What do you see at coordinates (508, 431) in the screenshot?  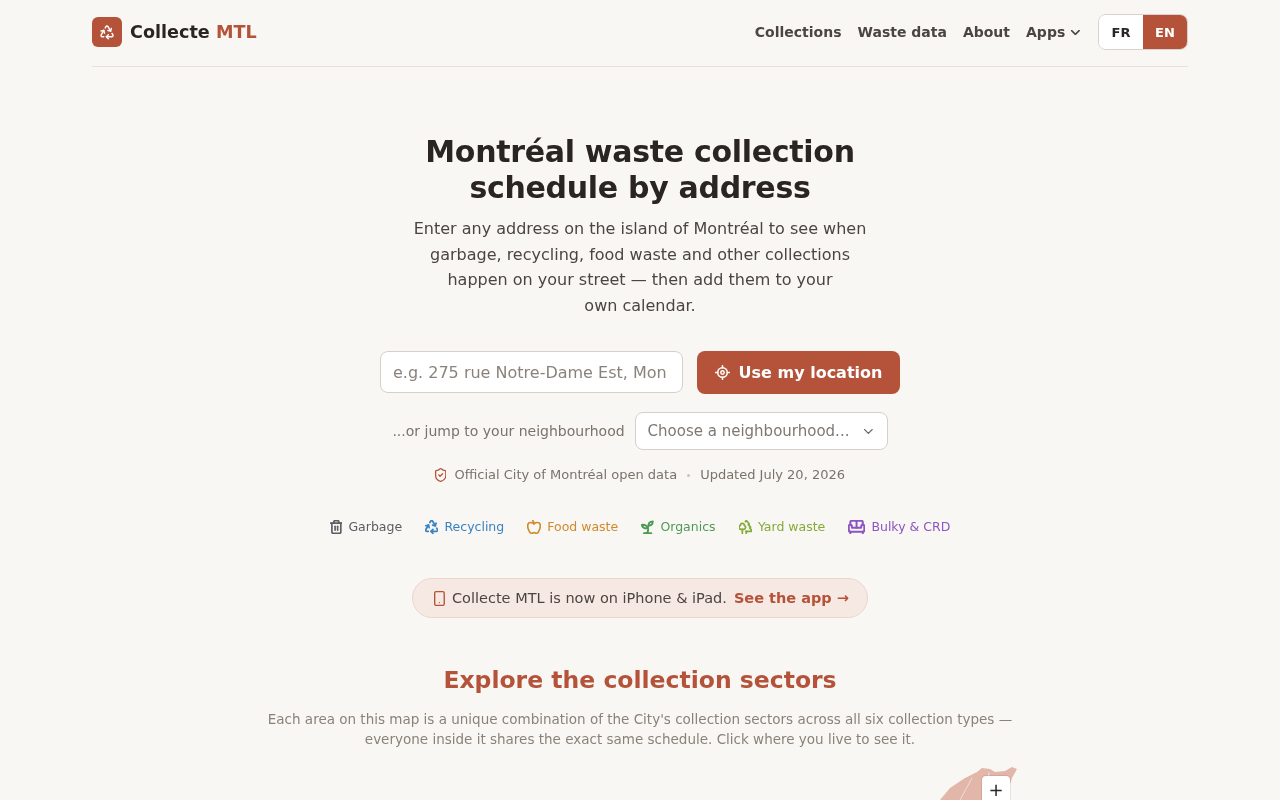 I see `neighbourhood-label: ...or jump to your neighbourhood` at bounding box center [508, 431].